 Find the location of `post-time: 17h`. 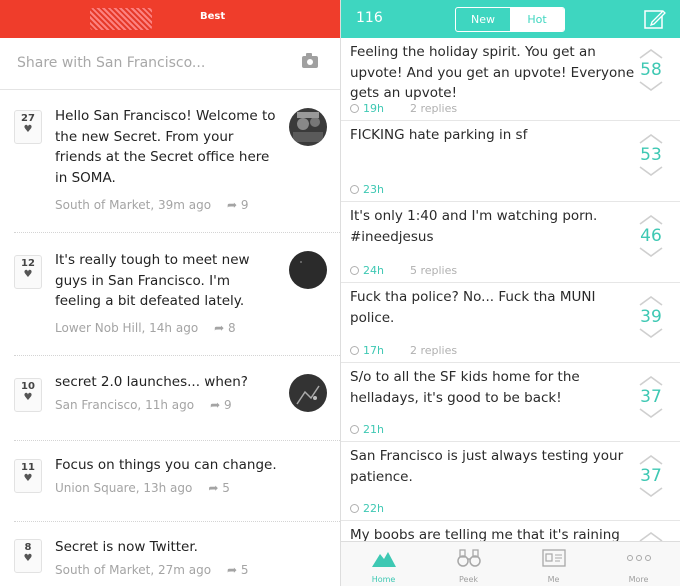

post-time: 17h is located at coordinates (373, 350).